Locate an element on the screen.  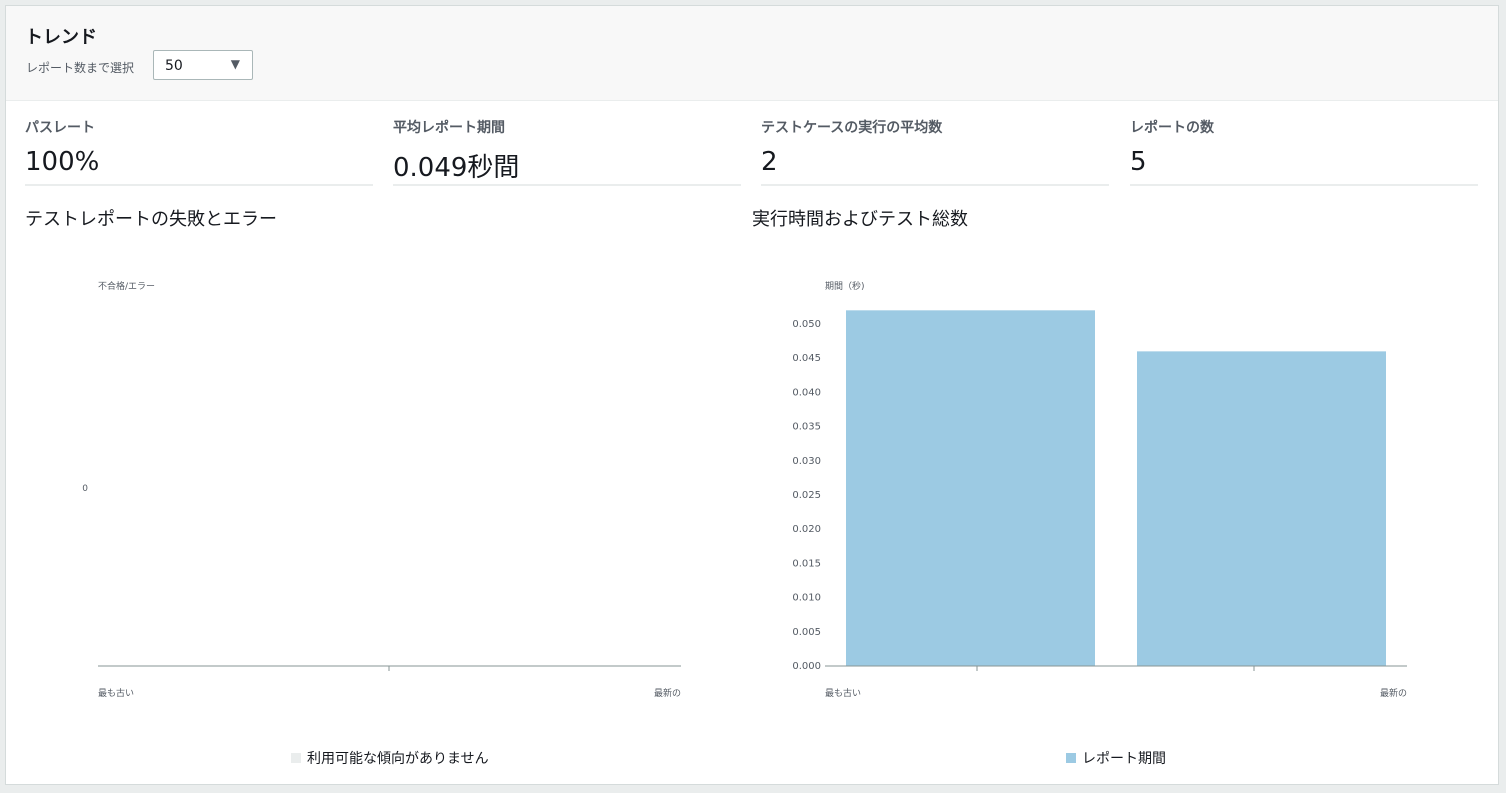
y-tick-label: 0.035 is located at coordinates (806, 427).